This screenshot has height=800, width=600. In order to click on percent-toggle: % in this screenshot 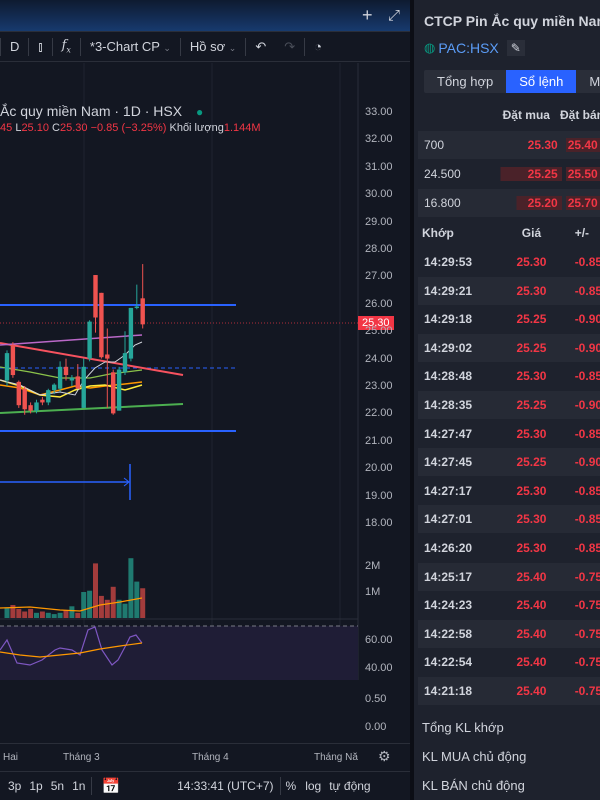, I will do `click(291, 786)`.